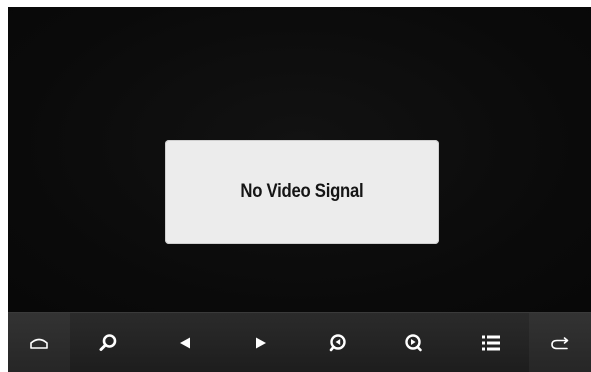 The image size is (591, 372). I want to click on no-signal-message: No Video Signal, so click(302, 191).